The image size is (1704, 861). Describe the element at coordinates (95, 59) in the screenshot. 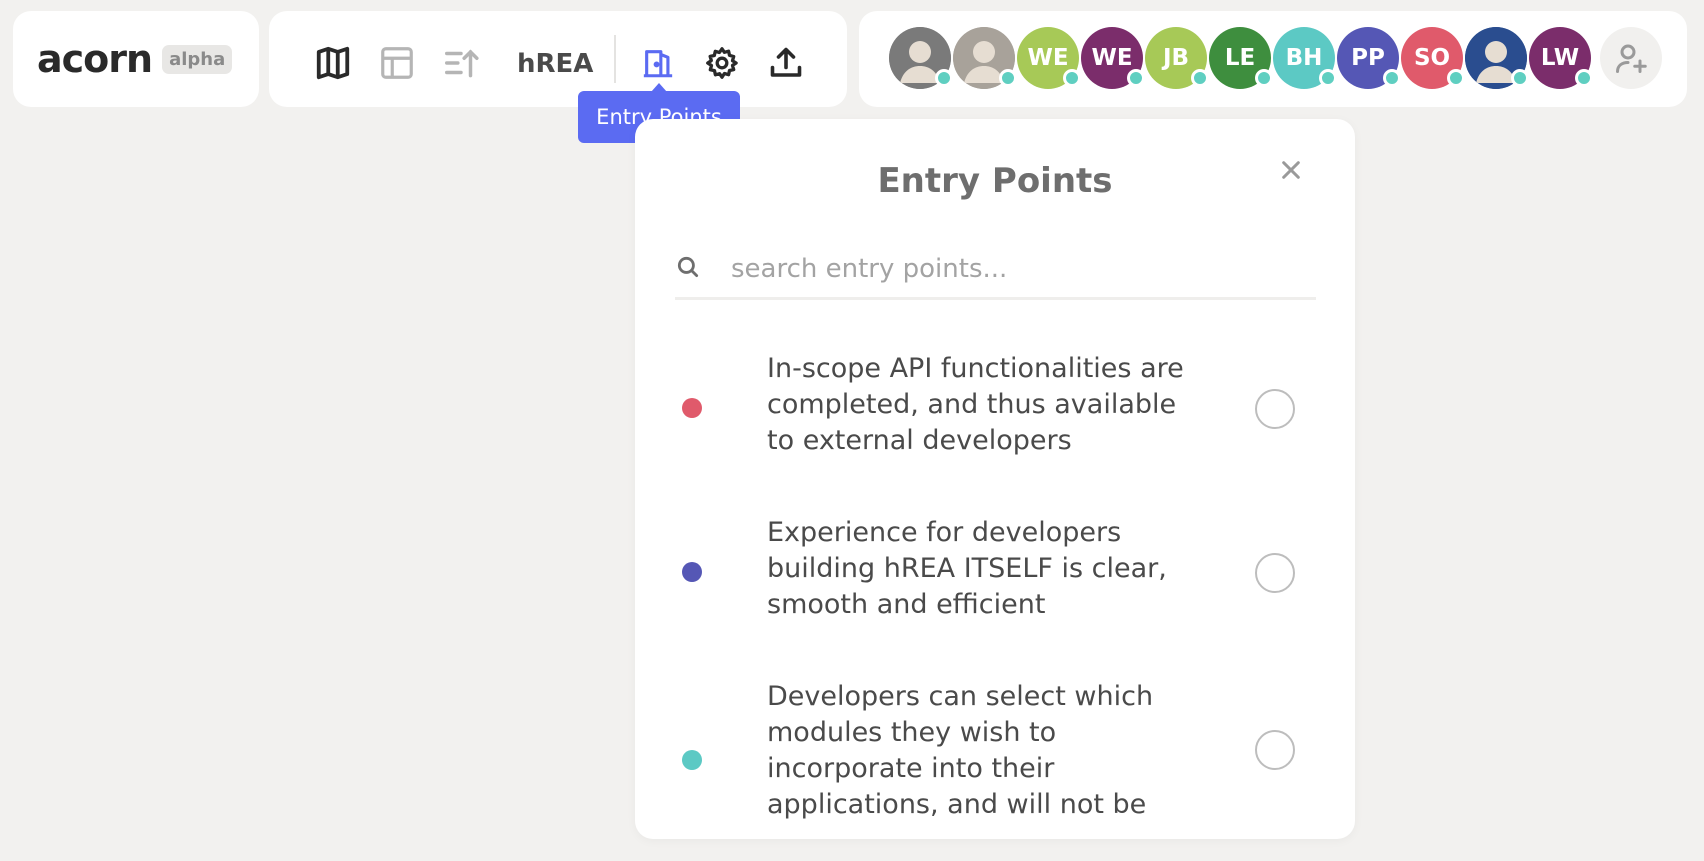

I see `app-logo: acorn` at that location.